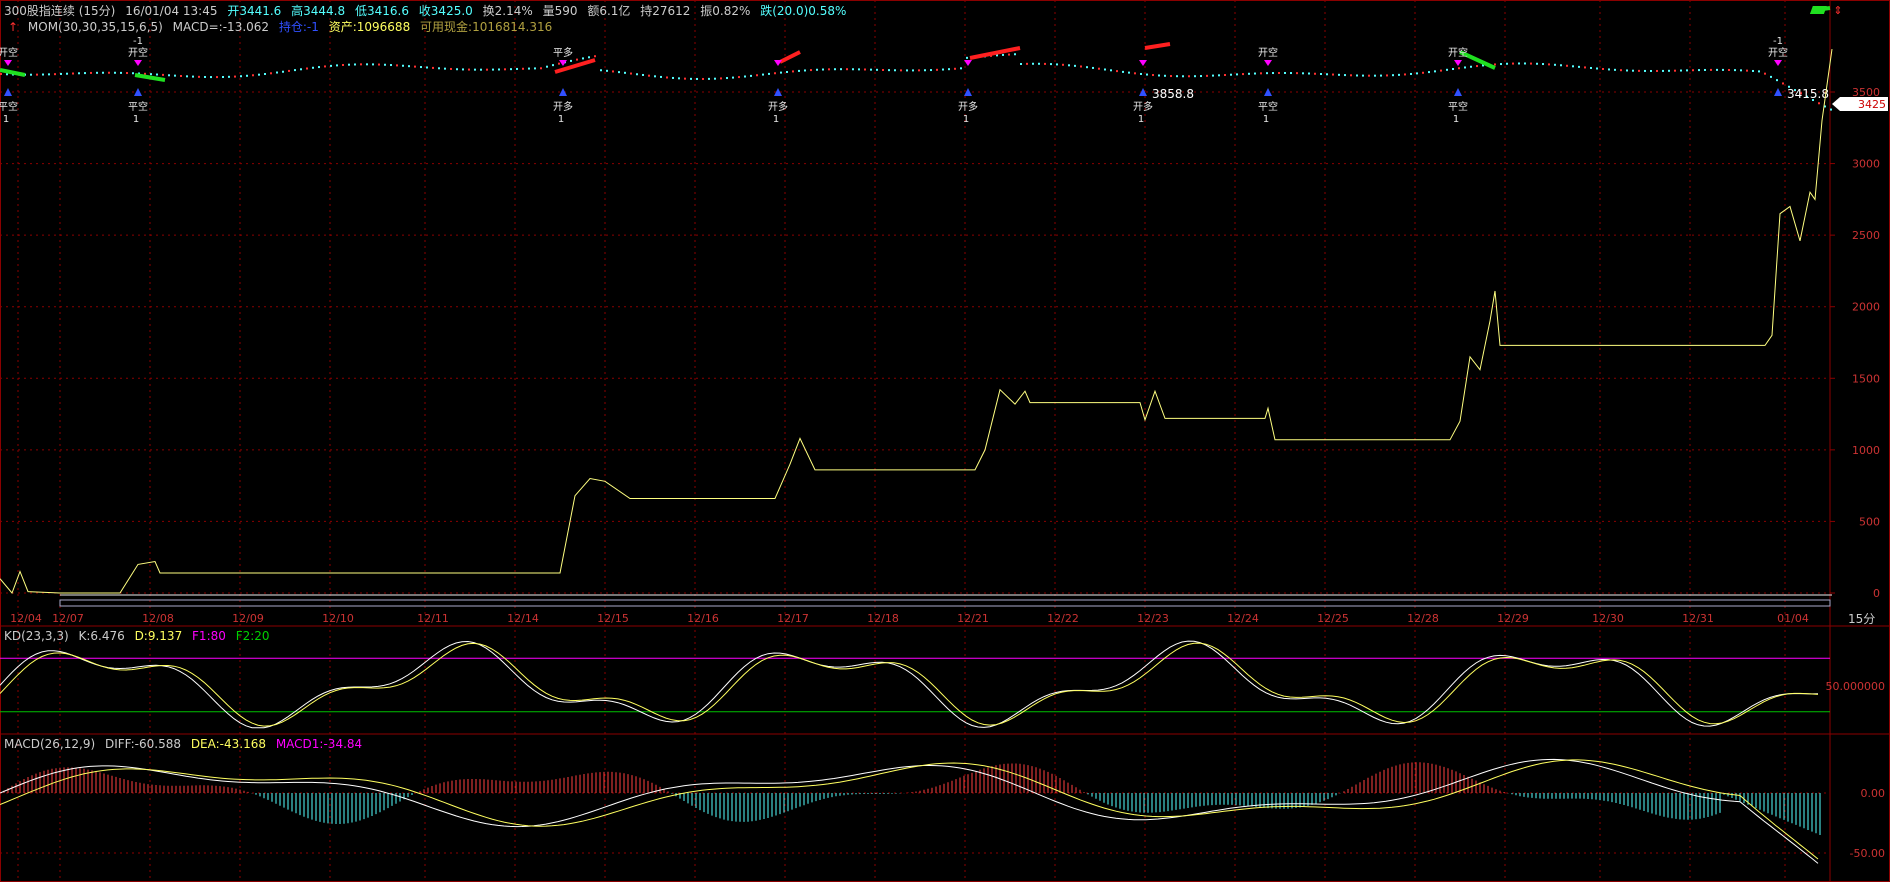 The height and width of the screenshot is (882, 1890). I want to click on signal-down-triangle-icon, so click(1778, 63).